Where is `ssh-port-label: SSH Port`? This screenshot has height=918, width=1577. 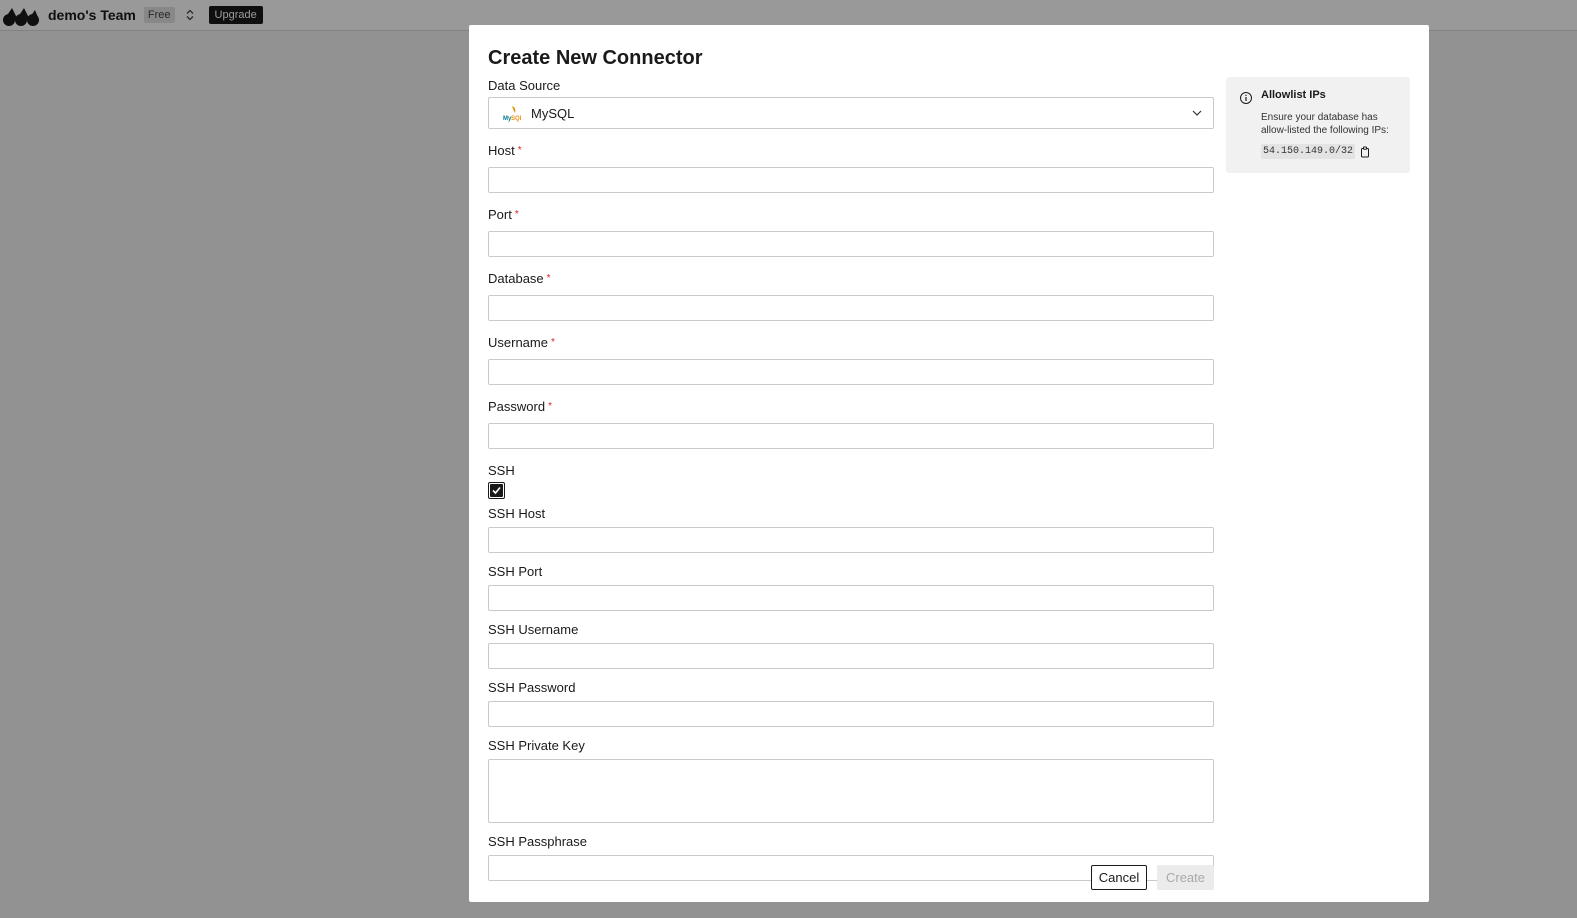
ssh-port-label: SSH Port is located at coordinates (515, 571).